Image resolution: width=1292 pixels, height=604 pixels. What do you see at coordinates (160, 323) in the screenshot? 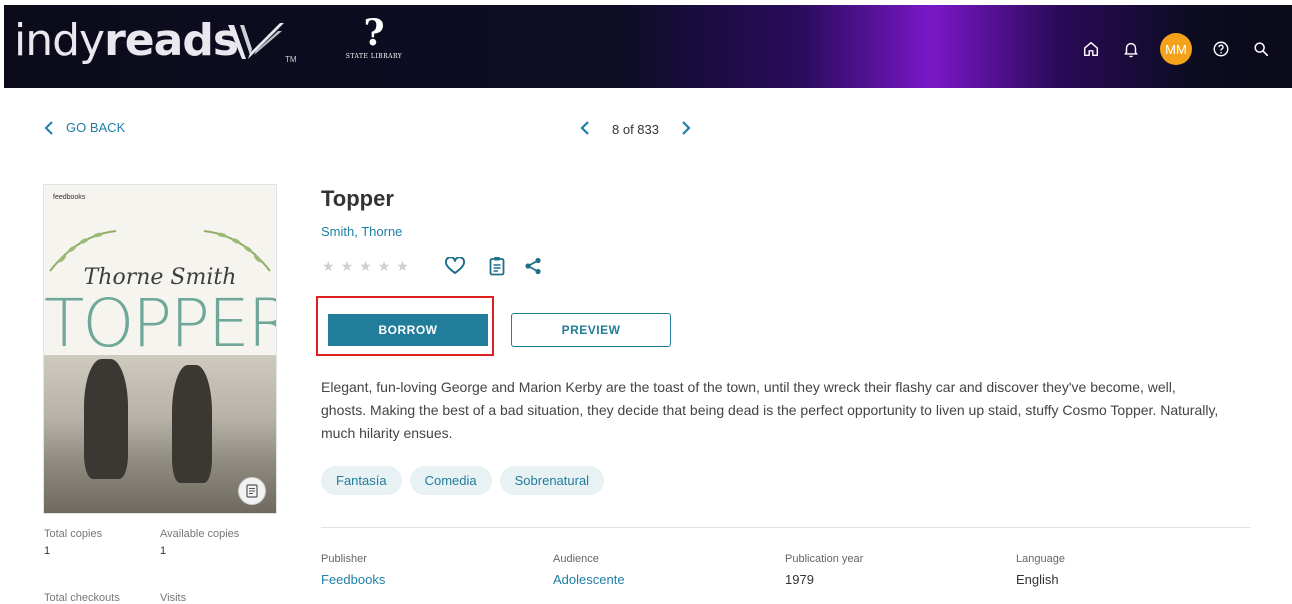
I see `cover-title: TOPPER` at bounding box center [160, 323].